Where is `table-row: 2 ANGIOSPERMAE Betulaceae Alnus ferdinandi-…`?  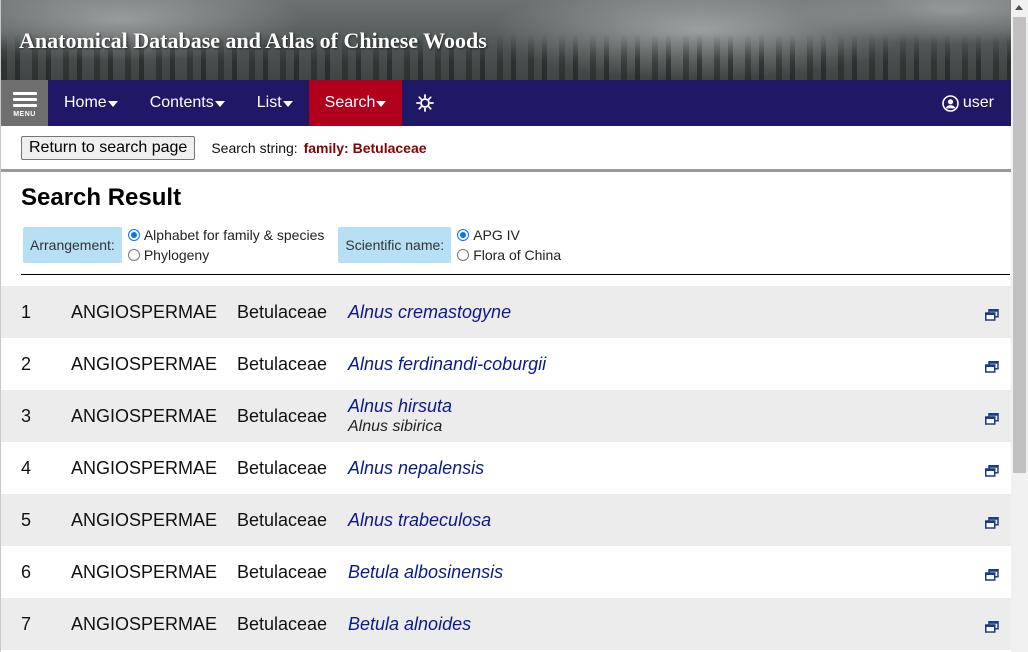 table-row: 2 ANGIOSPERMAE Betulaceae Alnus ferdinandi-… is located at coordinates (506, 364).